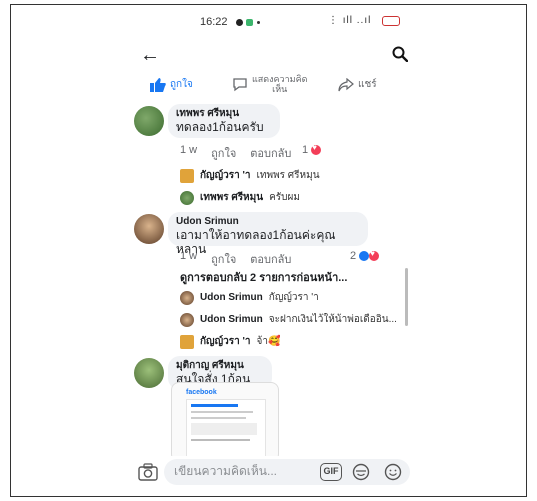  What do you see at coordinates (305, 150) in the screenshot?
I see `reaction-count-value: 1` at bounding box center [305, 150].